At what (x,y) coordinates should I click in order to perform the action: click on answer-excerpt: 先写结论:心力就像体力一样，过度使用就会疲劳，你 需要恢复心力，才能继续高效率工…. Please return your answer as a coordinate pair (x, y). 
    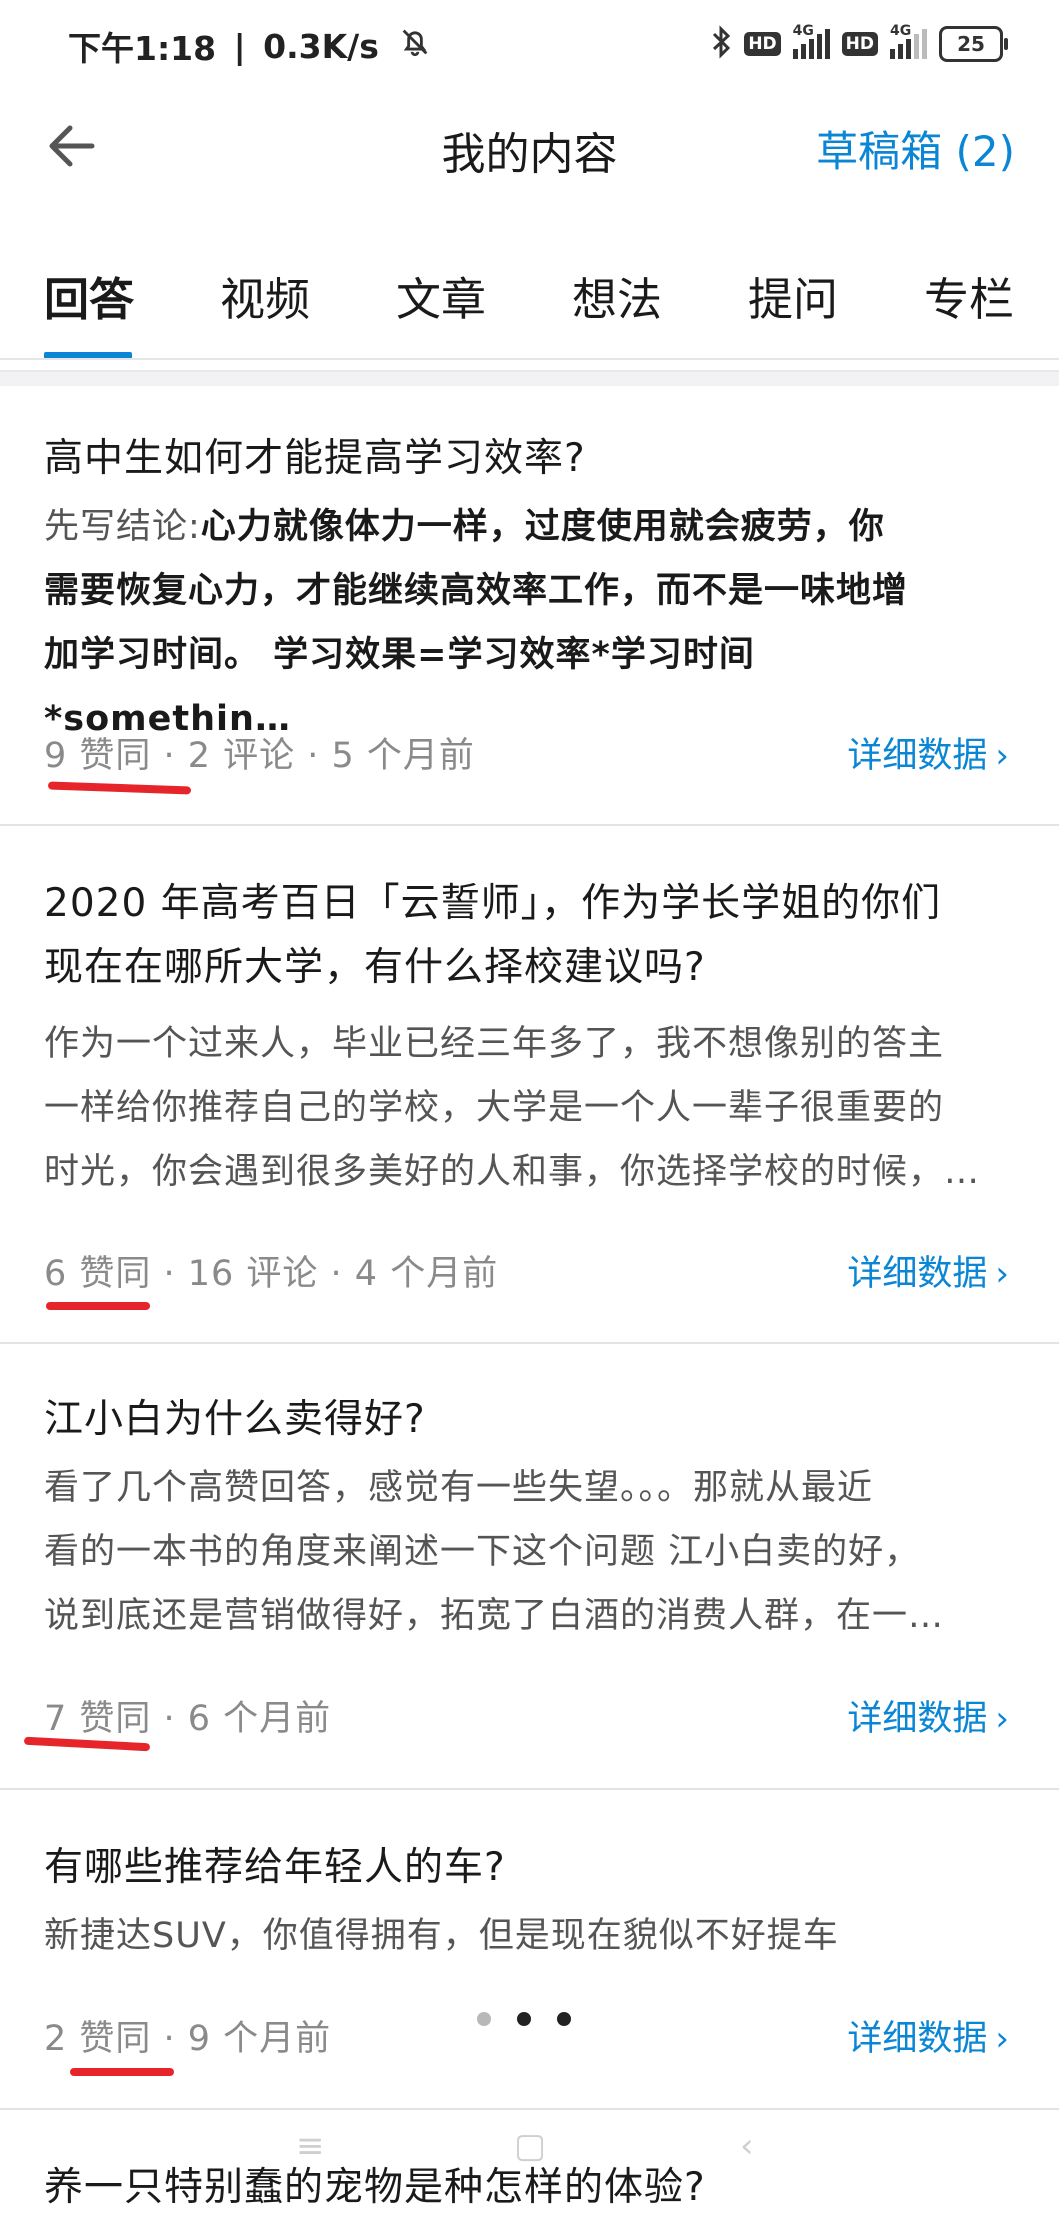
    Looking at the image, I should click on (514, 623).